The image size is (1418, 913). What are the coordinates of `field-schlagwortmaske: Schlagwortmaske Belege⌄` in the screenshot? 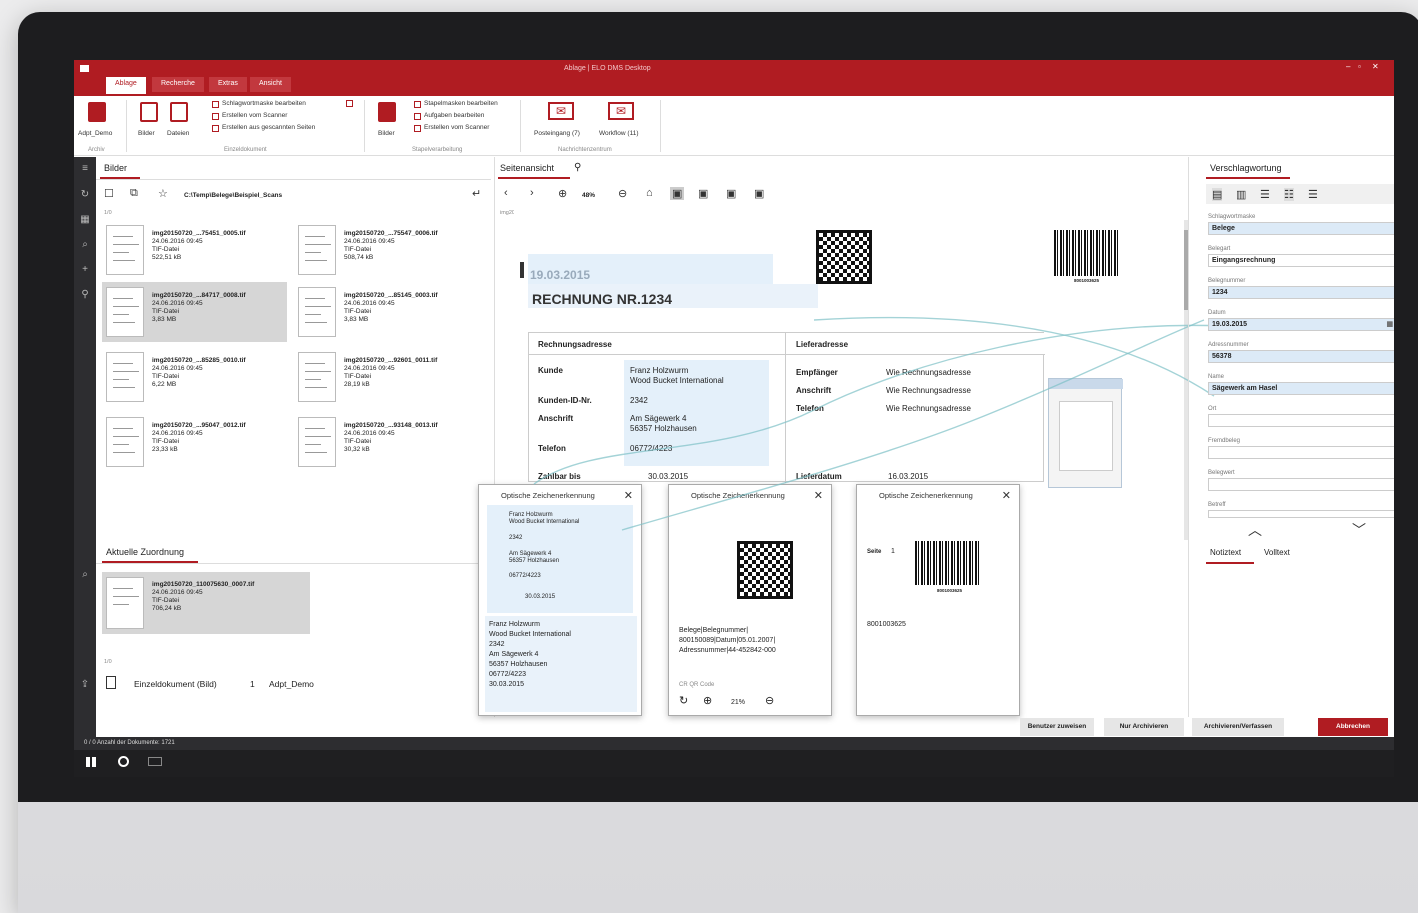 It's located at (1301, 224).